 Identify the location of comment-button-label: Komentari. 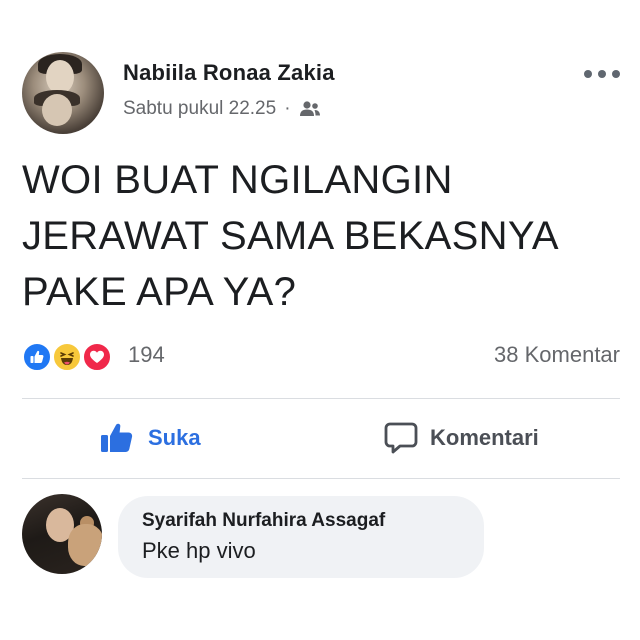
(484, 437).